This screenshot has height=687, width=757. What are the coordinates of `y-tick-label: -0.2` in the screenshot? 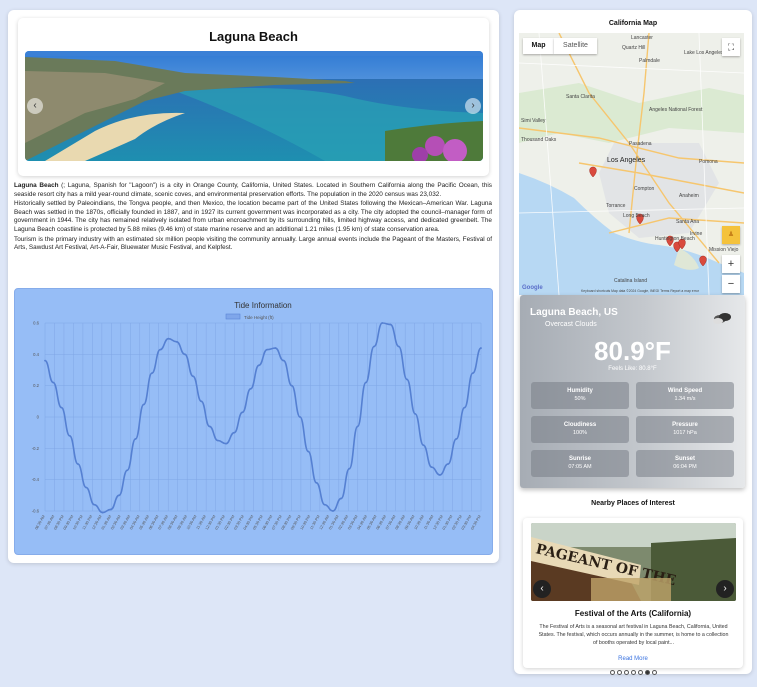 It's located at (36, 448).